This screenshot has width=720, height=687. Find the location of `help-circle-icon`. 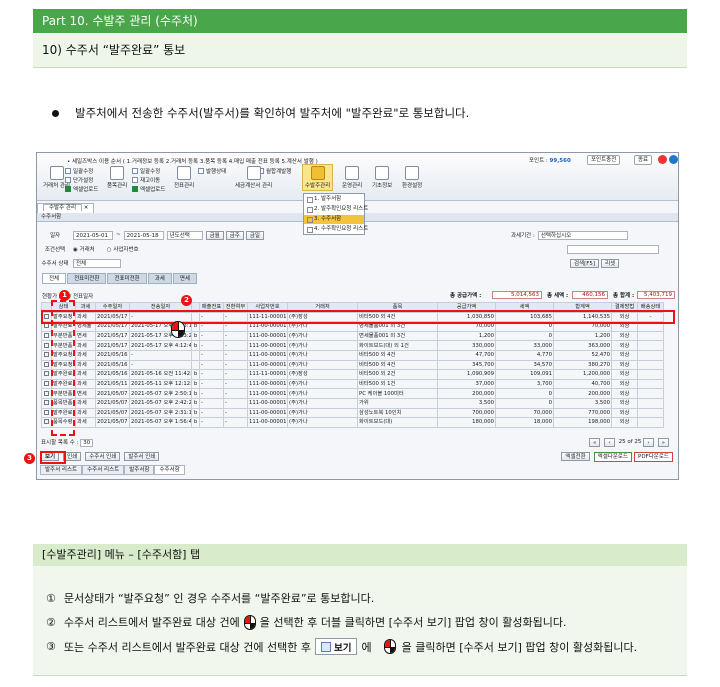

help-circle-icon is located at coordinates (673, 159).